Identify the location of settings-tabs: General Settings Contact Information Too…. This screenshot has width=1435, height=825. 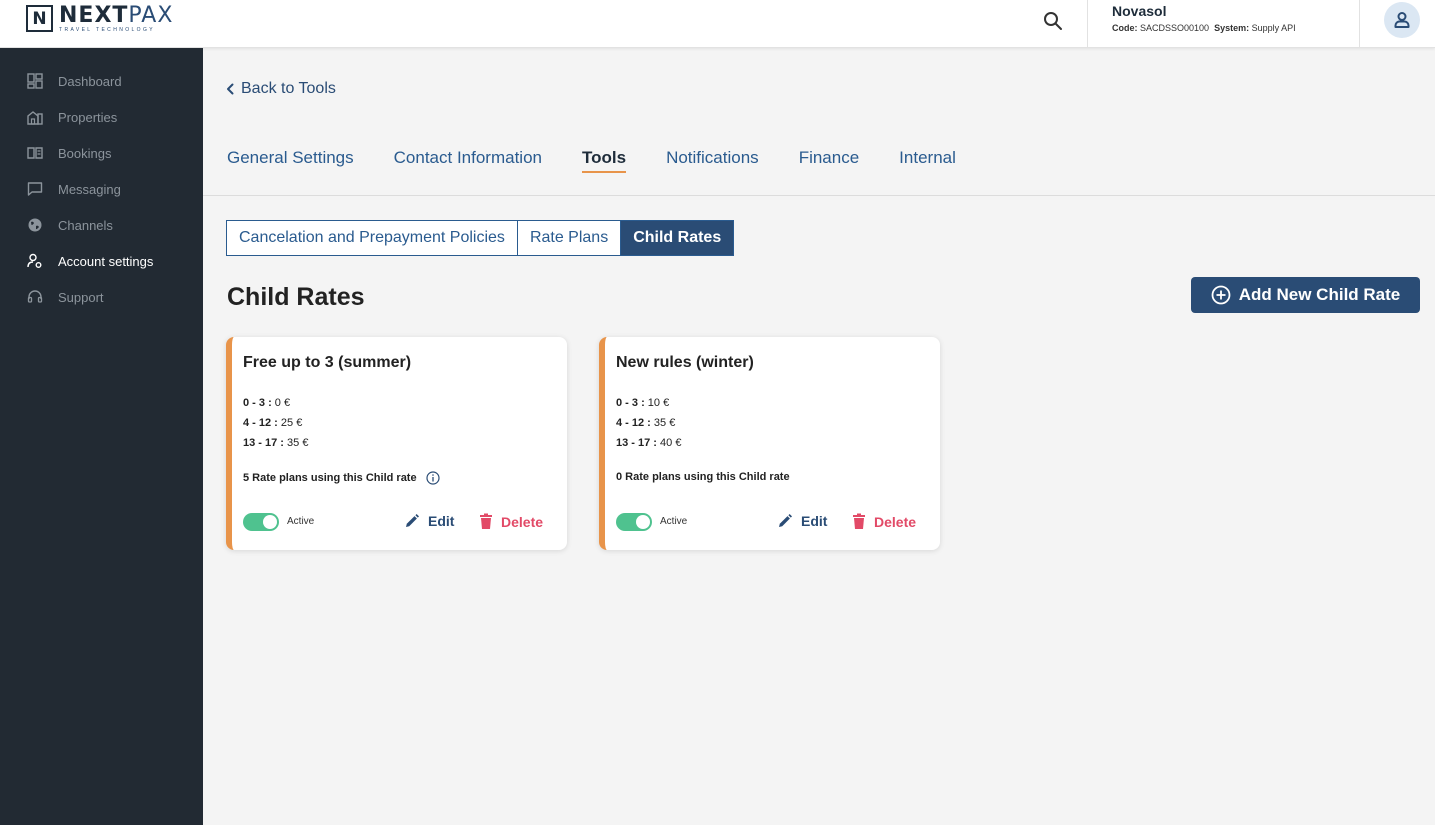
(611, 162).